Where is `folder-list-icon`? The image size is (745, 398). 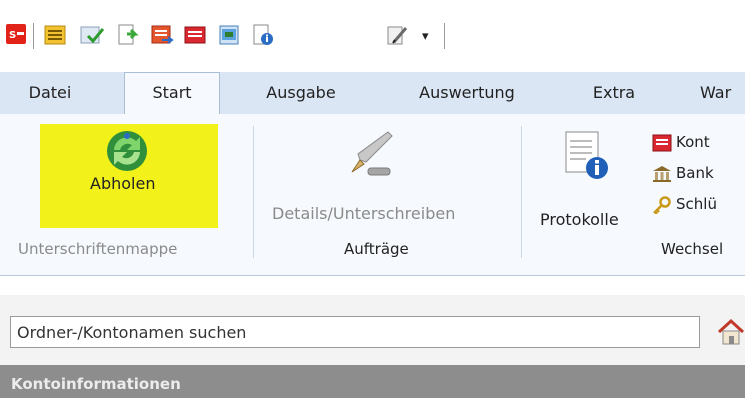 folder-list-icon is located at coordinates (55, 37).